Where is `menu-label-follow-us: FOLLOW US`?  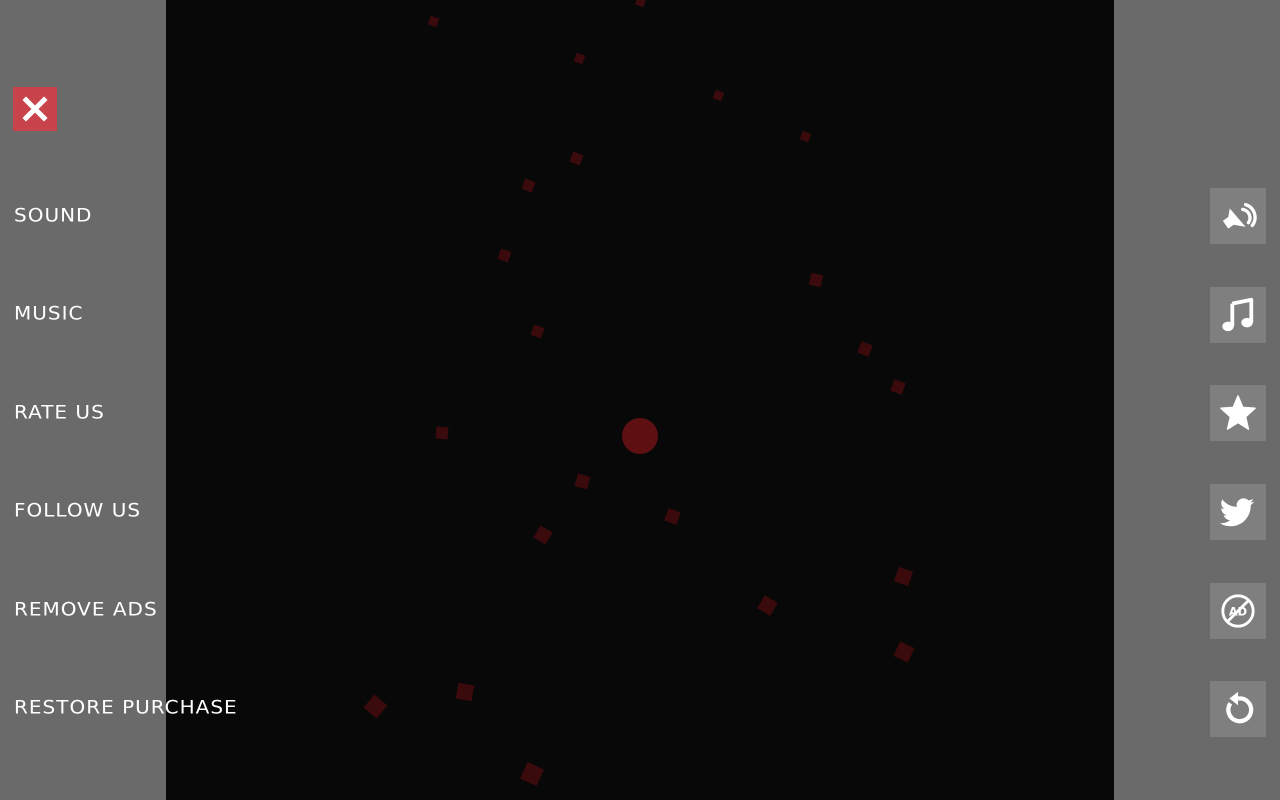
menu-label-follow-us: FOLLOW US is located at coordinates (77, 510).